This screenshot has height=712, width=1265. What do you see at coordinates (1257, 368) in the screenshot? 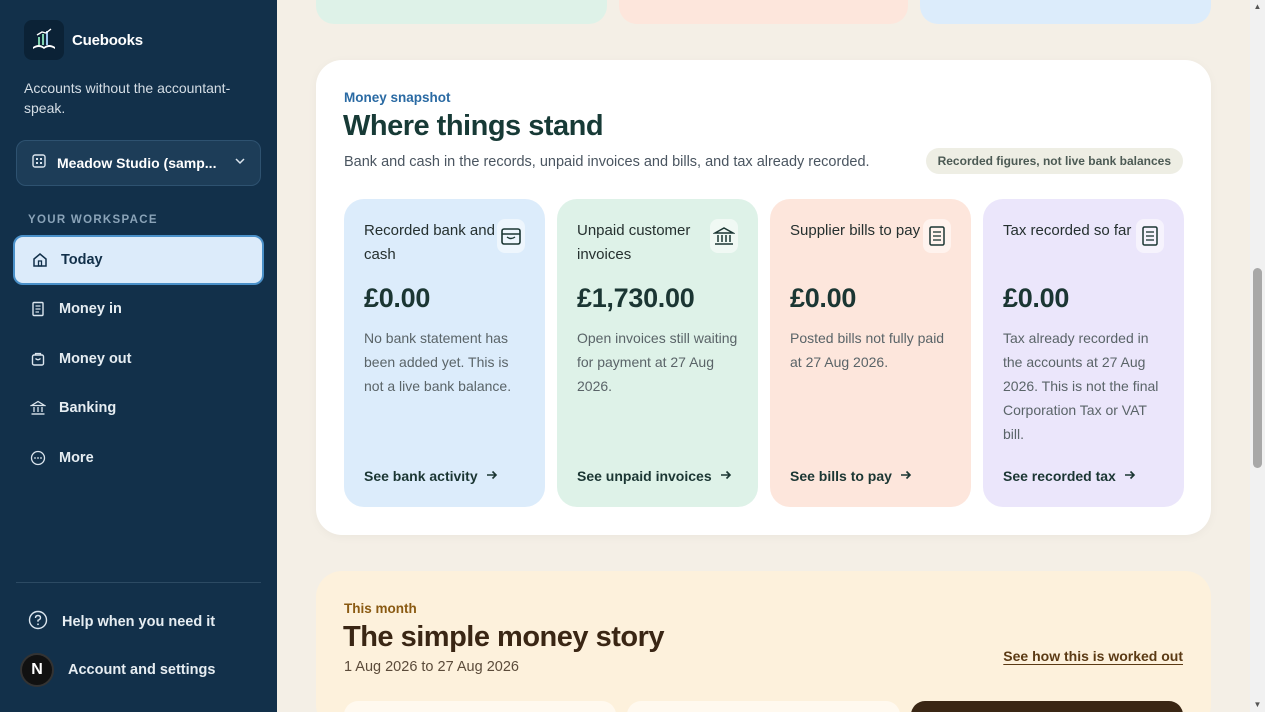
I see `scrollbar-thumb` at bounding box center [1257, 368].